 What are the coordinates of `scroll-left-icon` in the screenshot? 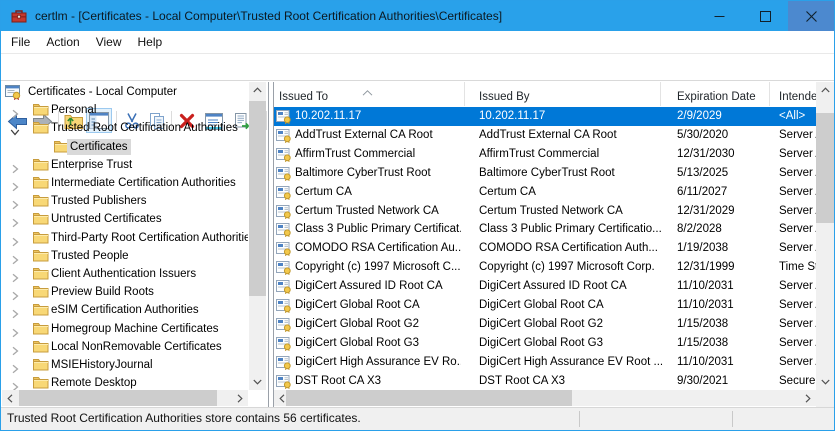 It's located at (10, 398).